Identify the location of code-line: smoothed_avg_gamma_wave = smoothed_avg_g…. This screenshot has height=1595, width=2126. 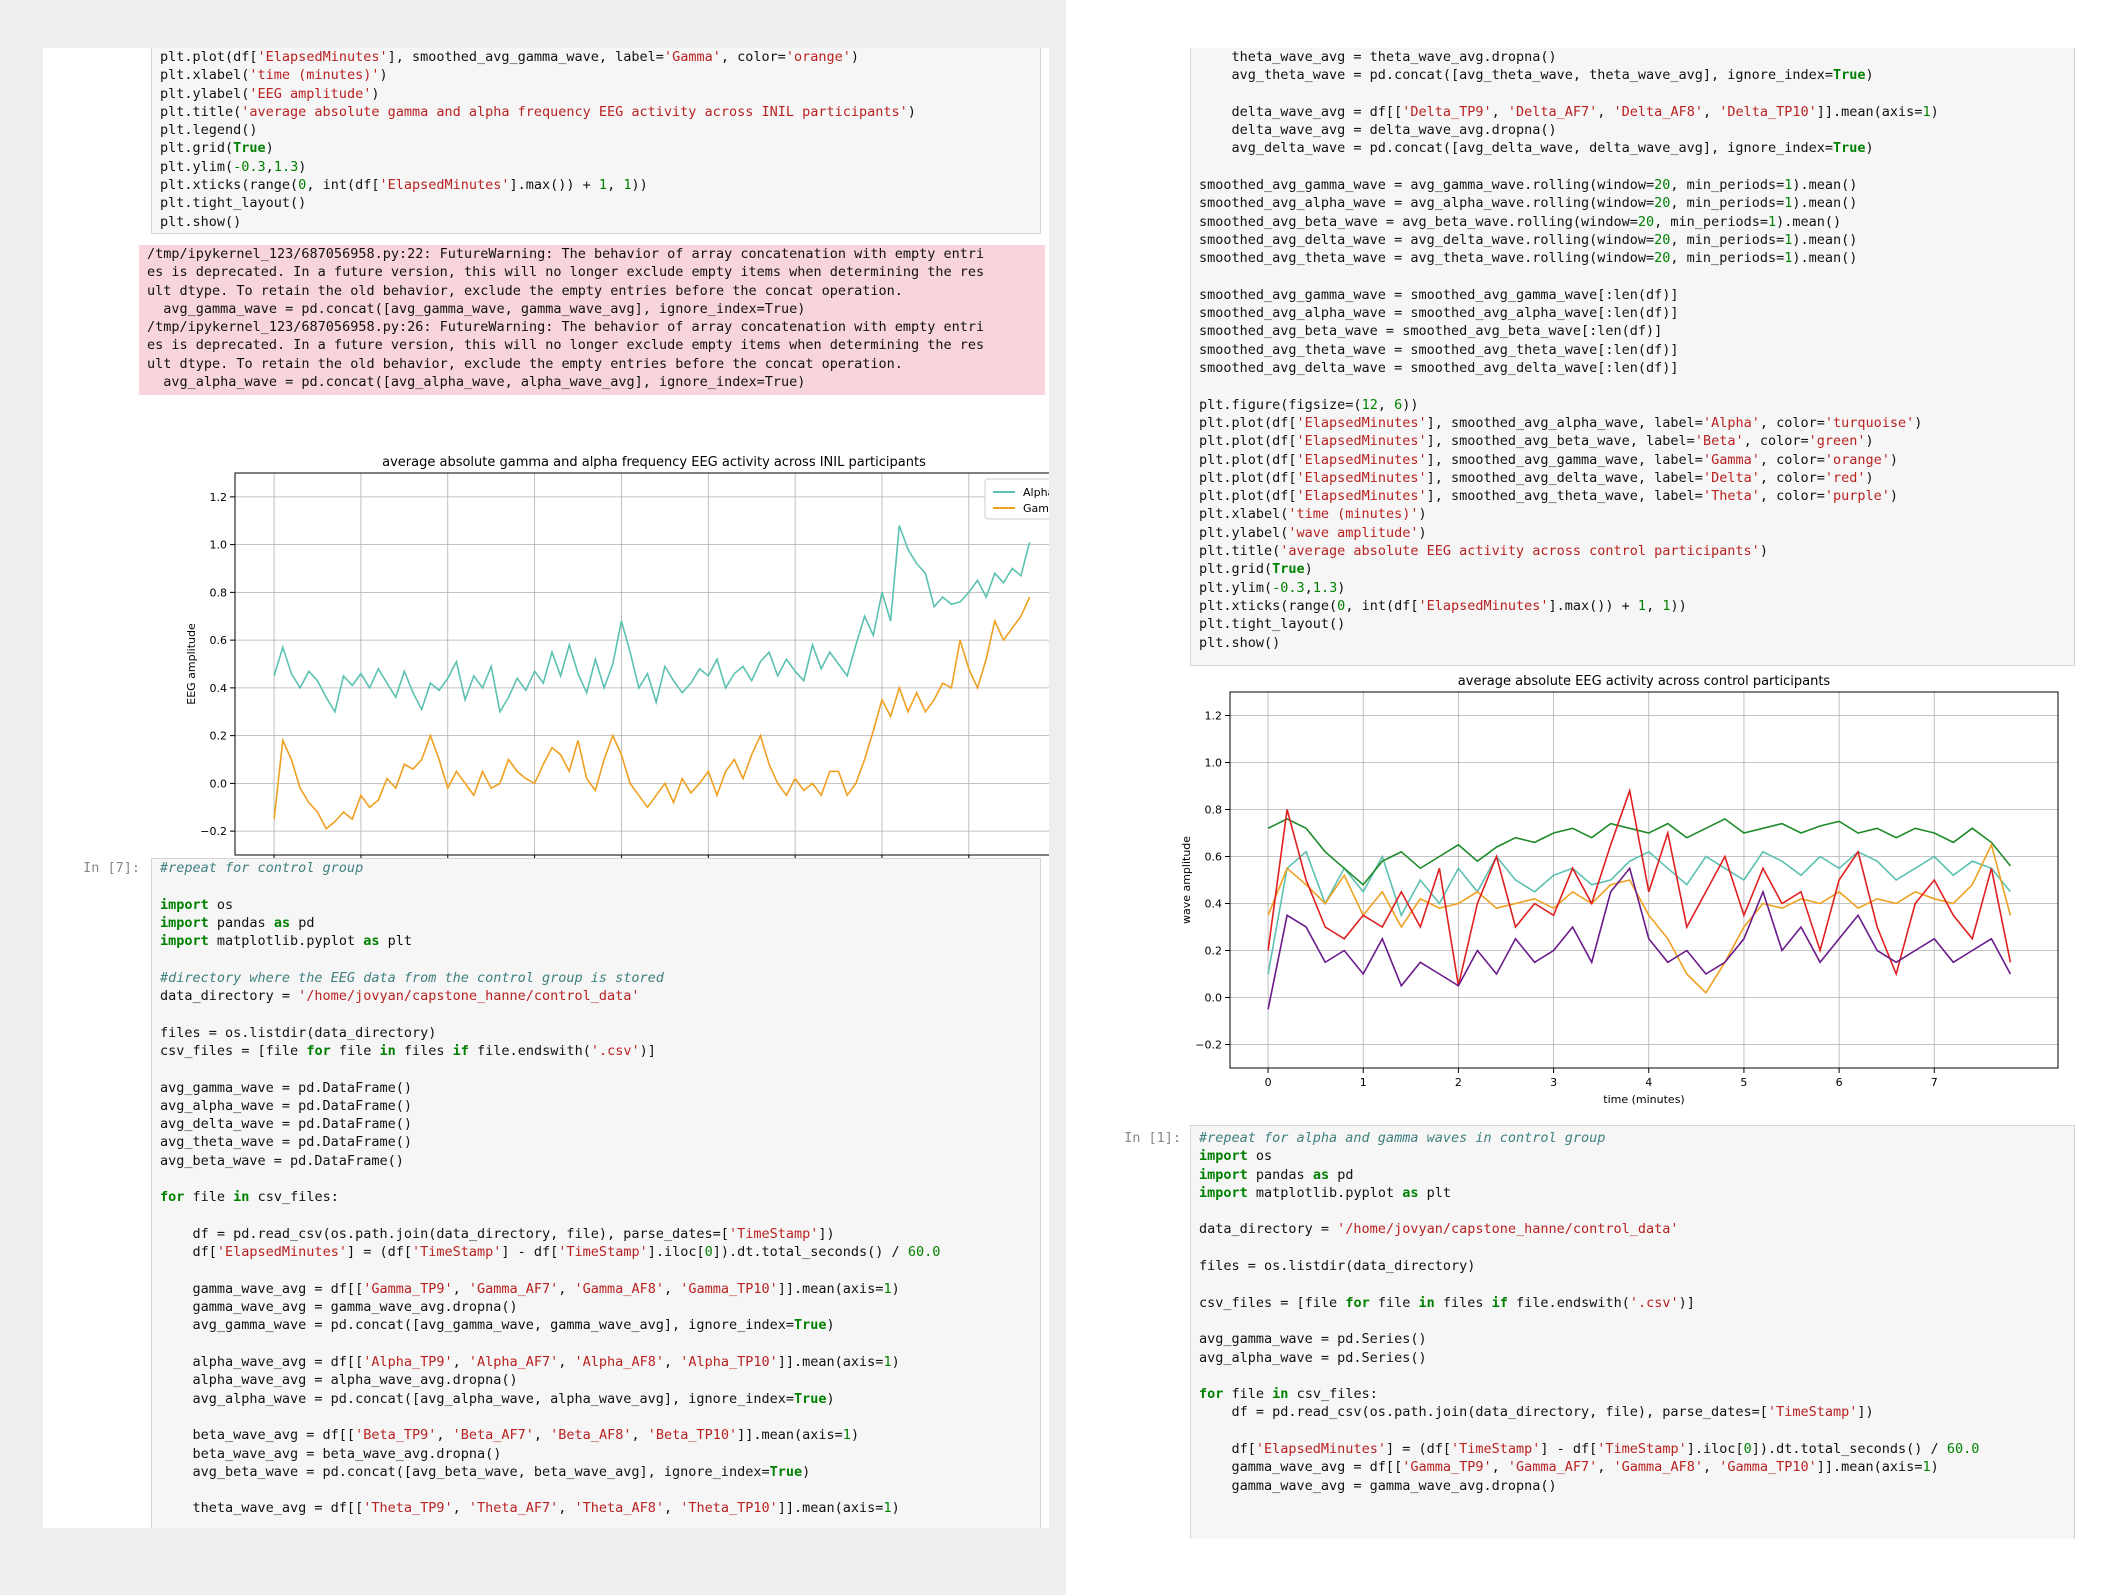
(1439, 294).